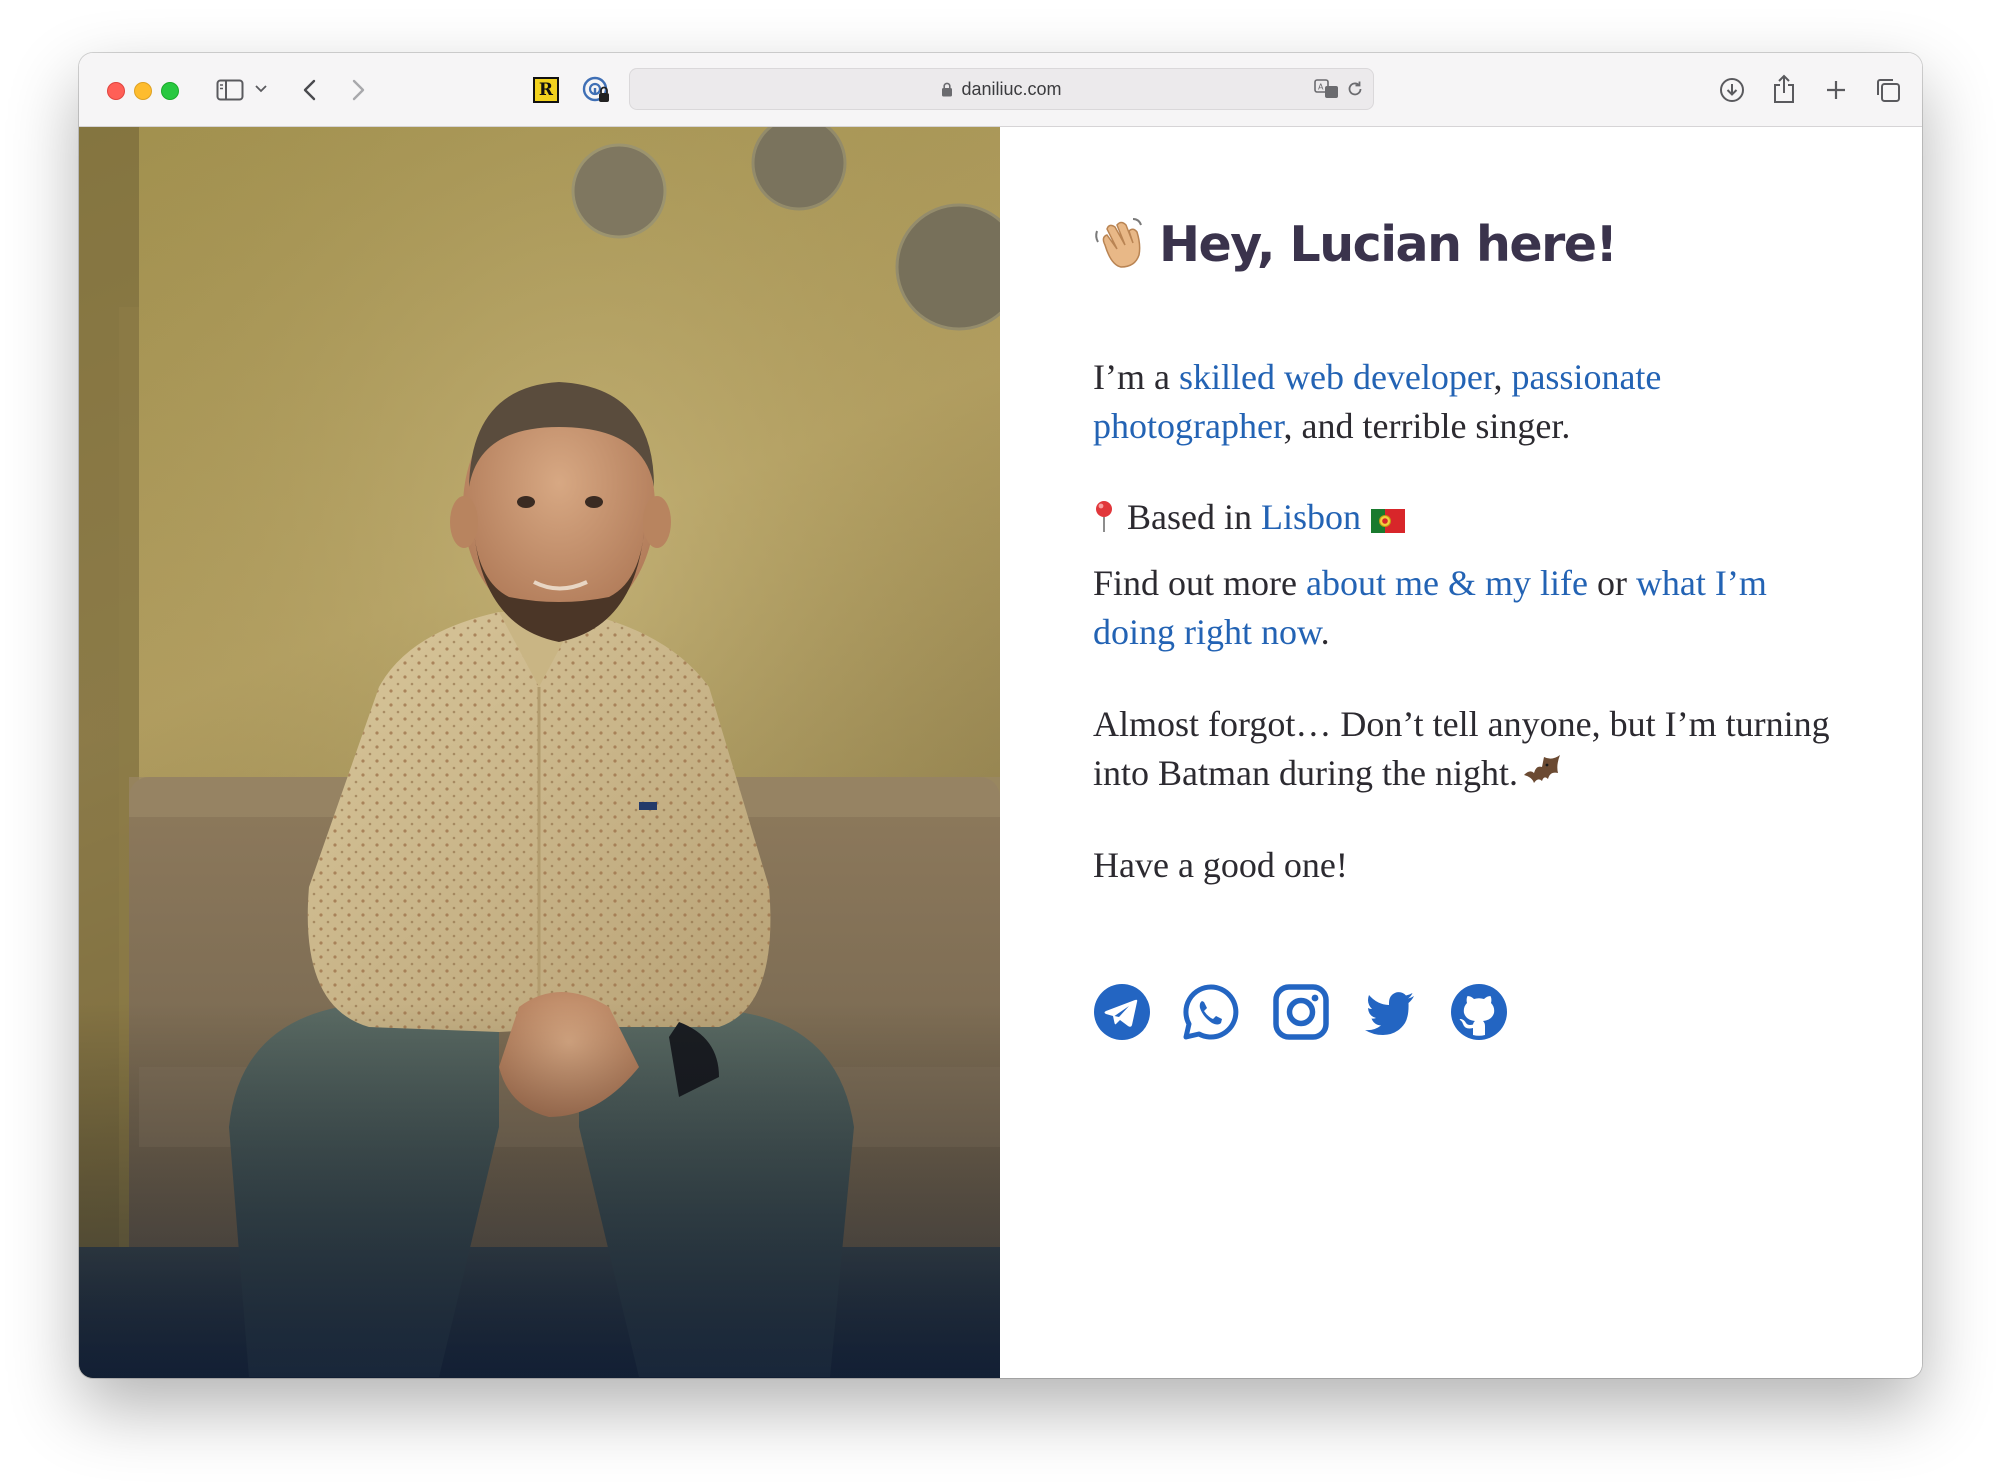 The height and width of the screenshot is (1482, 2000). Describe the element at coordinates (947, 91) in the screenshot. I see `lock-icon` at that location.